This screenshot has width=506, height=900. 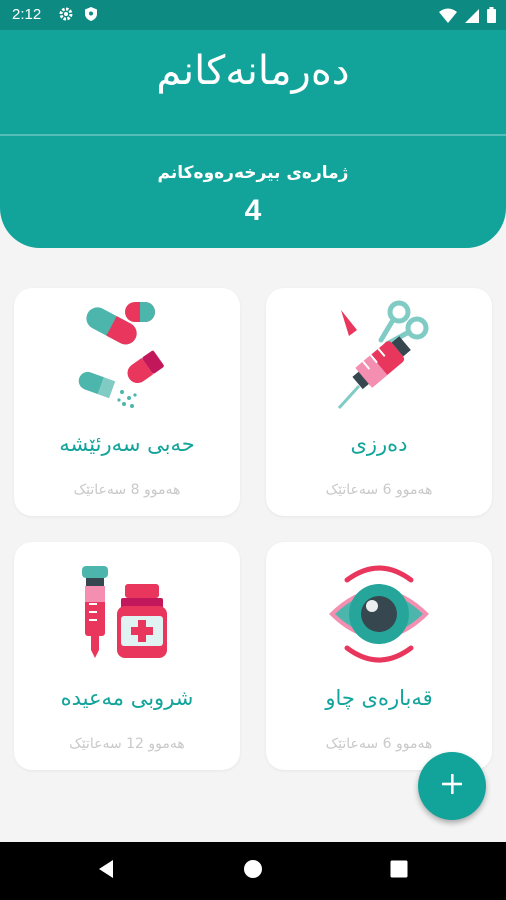 I want to click on home-button, so click(x=253, y=871).